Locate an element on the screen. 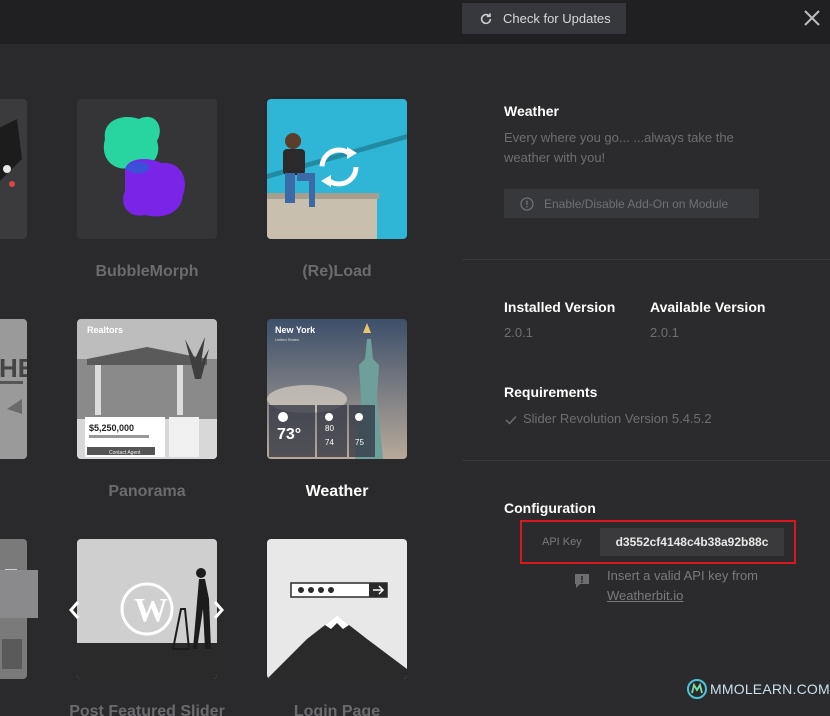 This screenshot has height=716, width=830. watermark-text: MMOLEARN.COM is located at coordinates (770, 689).